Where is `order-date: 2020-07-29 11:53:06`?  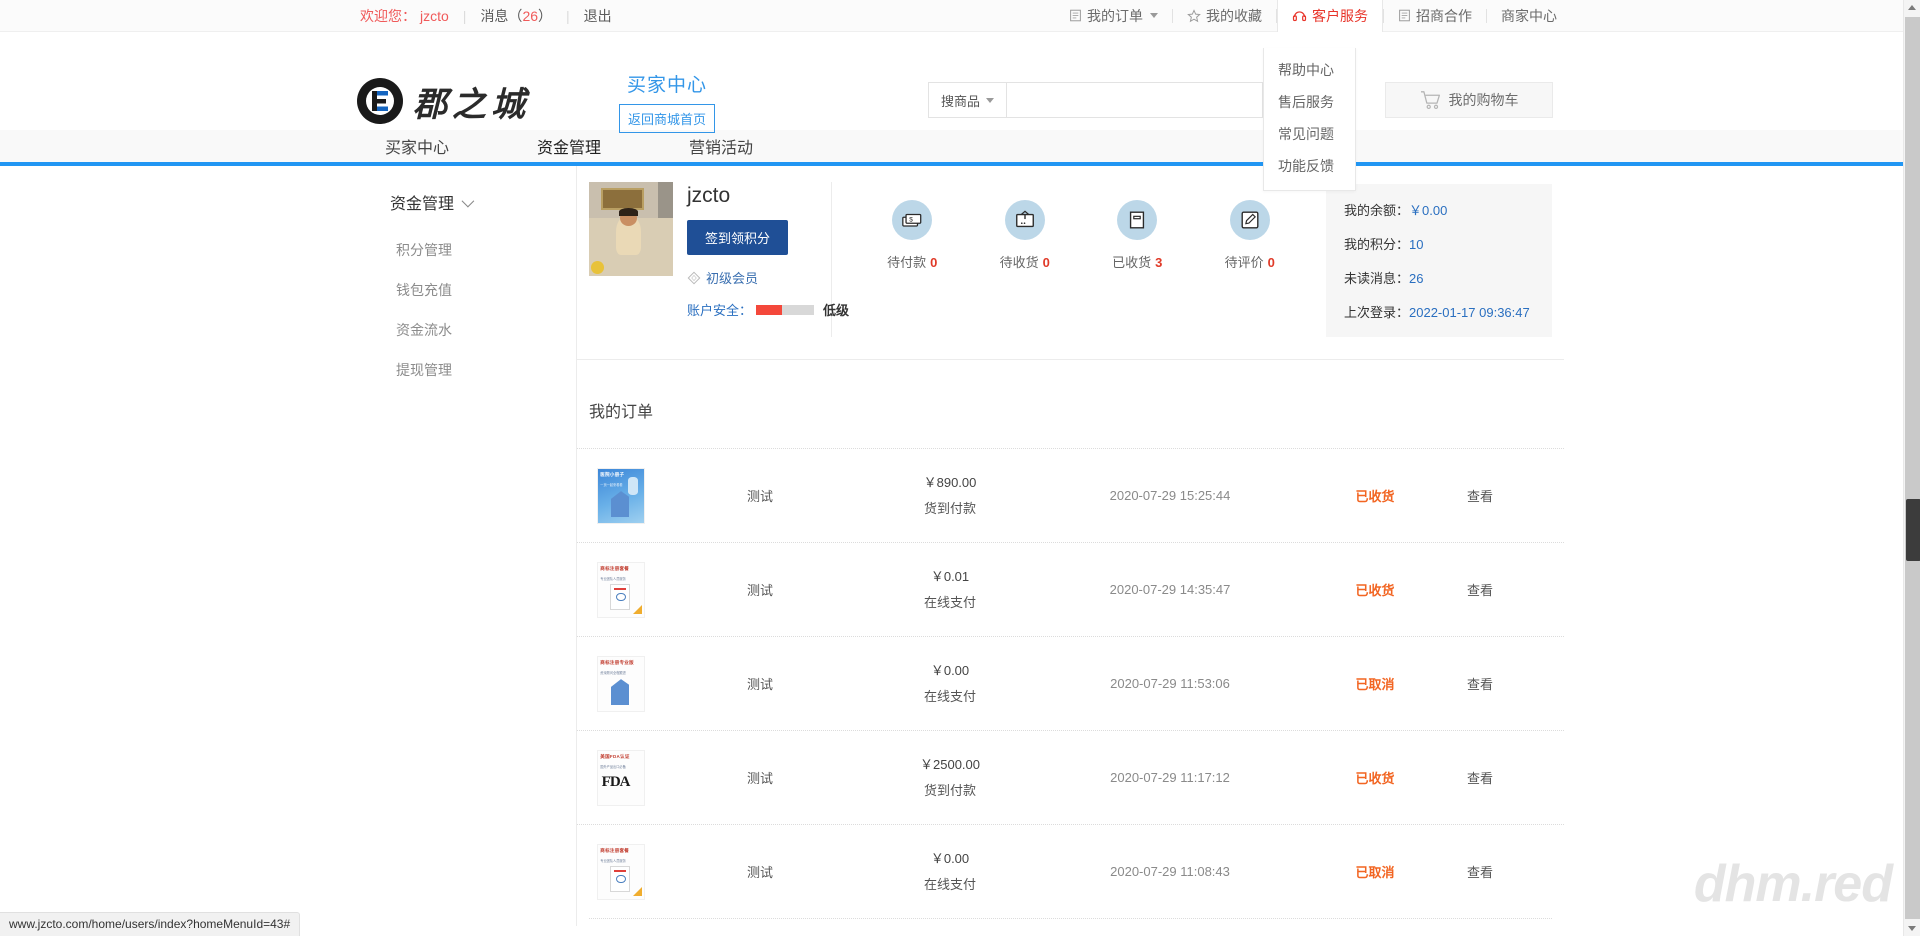
order-date: 2020-07-29 11:53:06 is located at coordinates (1170, 683).